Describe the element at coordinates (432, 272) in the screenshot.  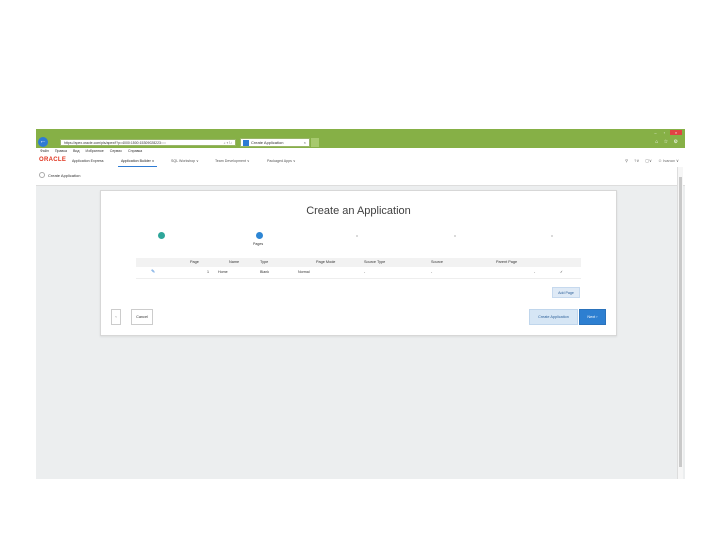
I see `cell-source: -` at that location.